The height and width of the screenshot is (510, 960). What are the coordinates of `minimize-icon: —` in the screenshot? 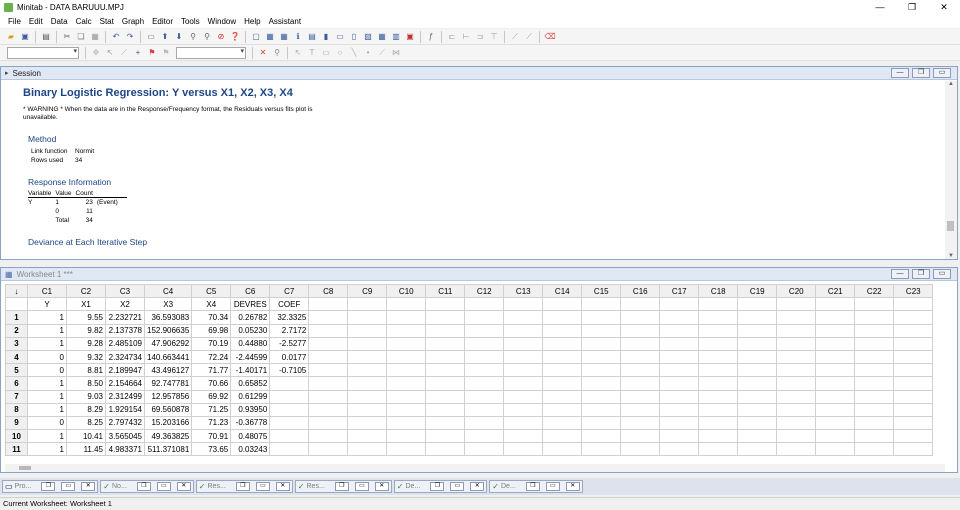 It's located at (900, 274).